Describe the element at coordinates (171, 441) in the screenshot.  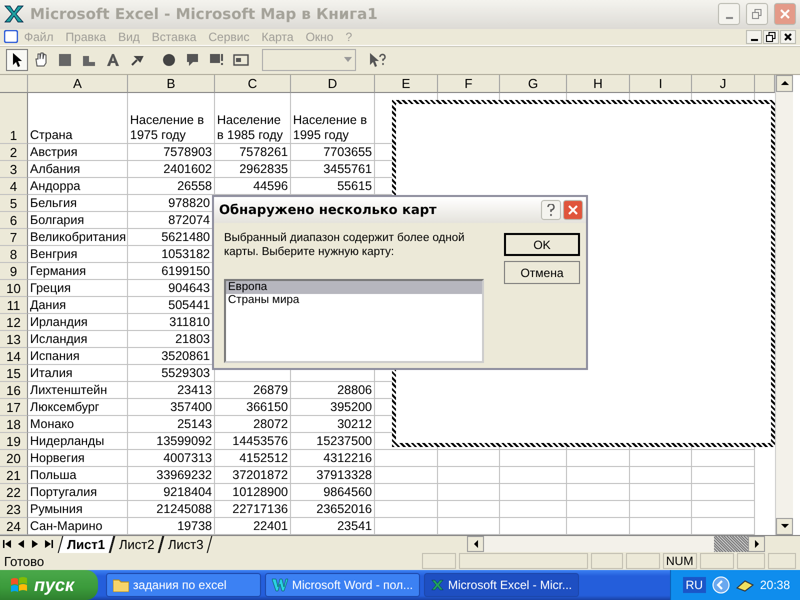
I see `table-cell: 13599092` at that location.